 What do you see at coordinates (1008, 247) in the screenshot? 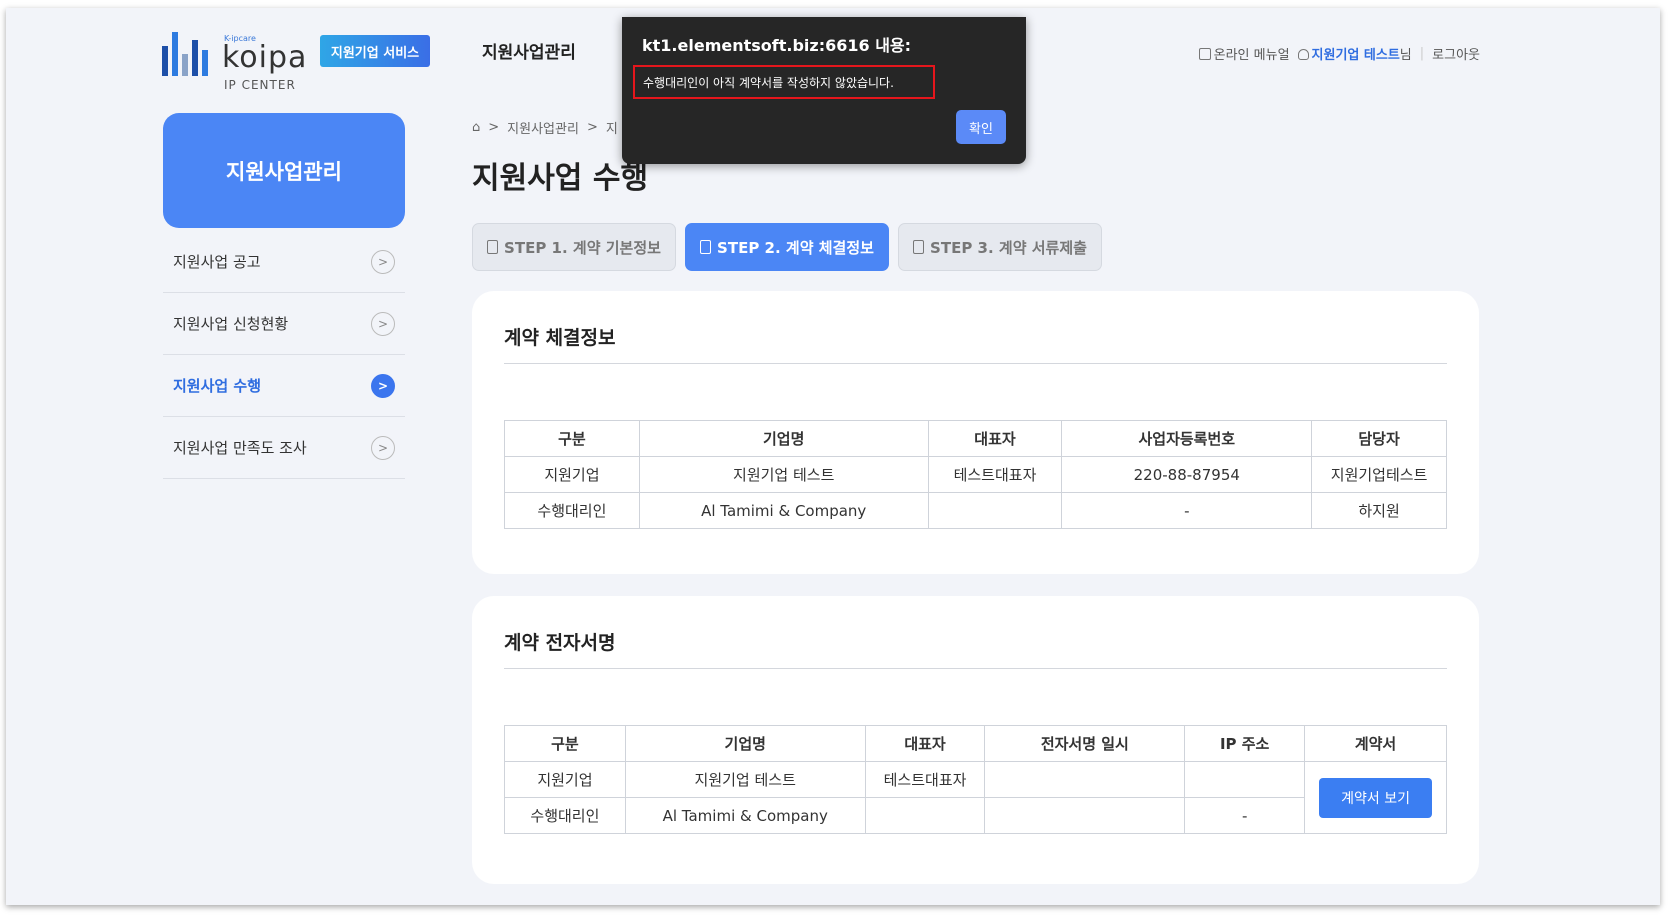
I see `tab-label: STEP 3. 계약 서류제출` at bounding box center [1008, 247].